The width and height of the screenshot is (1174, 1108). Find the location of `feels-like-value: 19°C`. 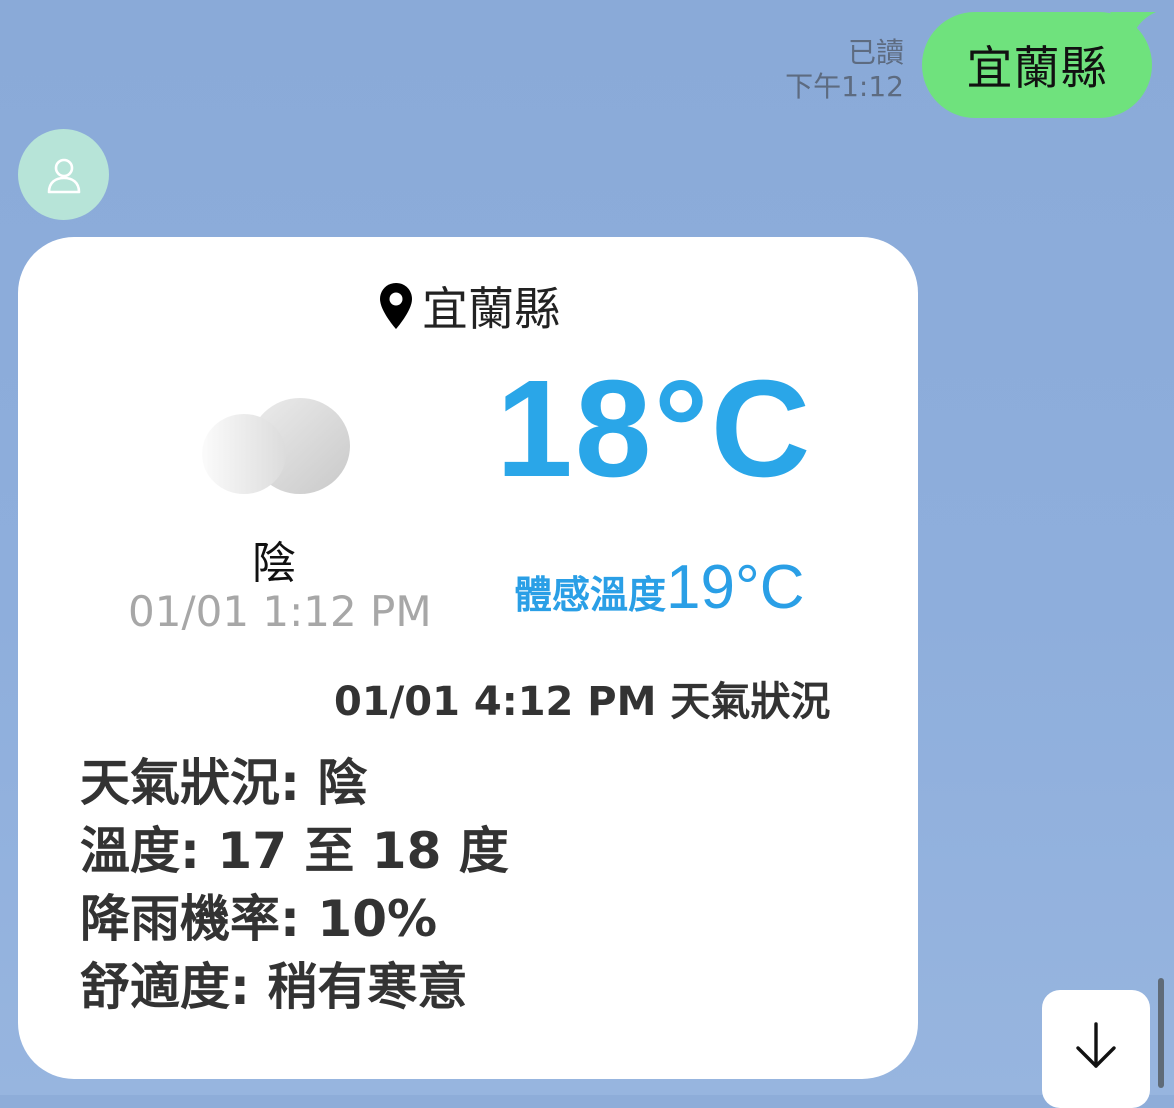

feels-like-value: 19°C is located at coordinates (735, 587).